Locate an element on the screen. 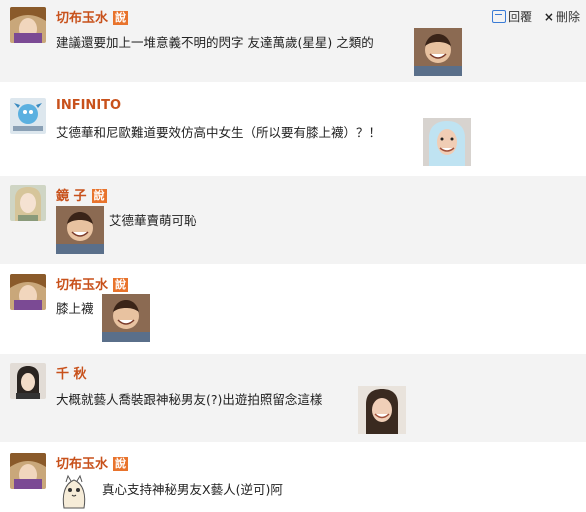  comment-text: 真心支持神秘男友X藝人(逆可)阿 is located at coordinates (192, 489).